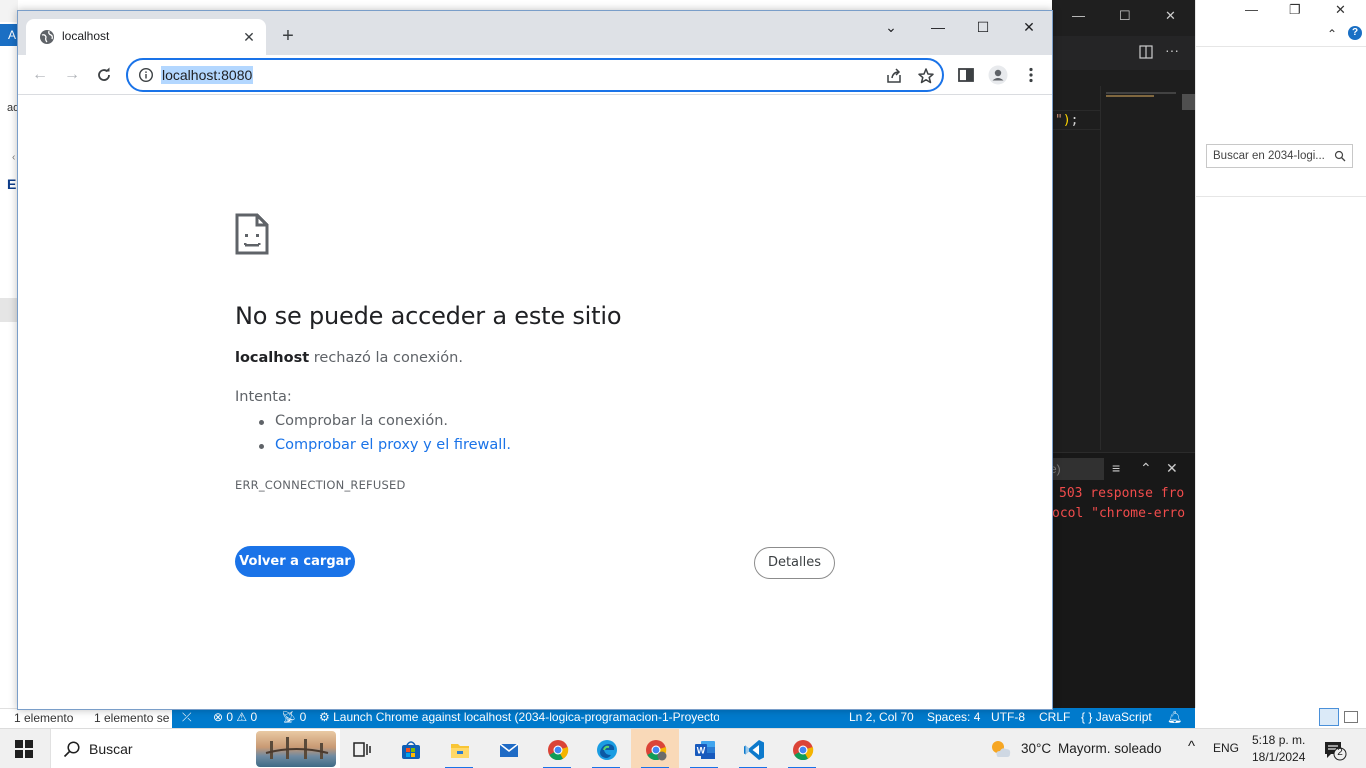 The image size is (1366, 768). Describe the element at coordinates (535, 75) in the screenshot. I see `address-bar: localhost:8080` at that location.